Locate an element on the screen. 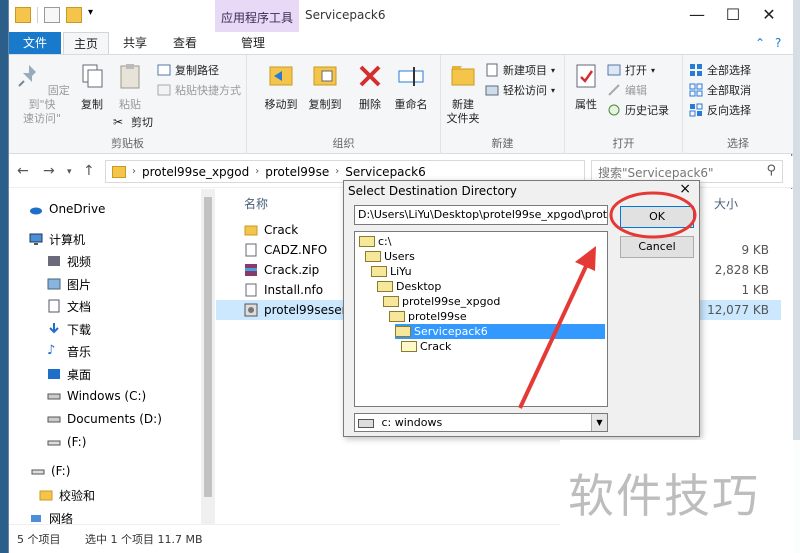 The image size is (800, 553). select-none-button: 全部取消 is located at coordinates (720, 90).